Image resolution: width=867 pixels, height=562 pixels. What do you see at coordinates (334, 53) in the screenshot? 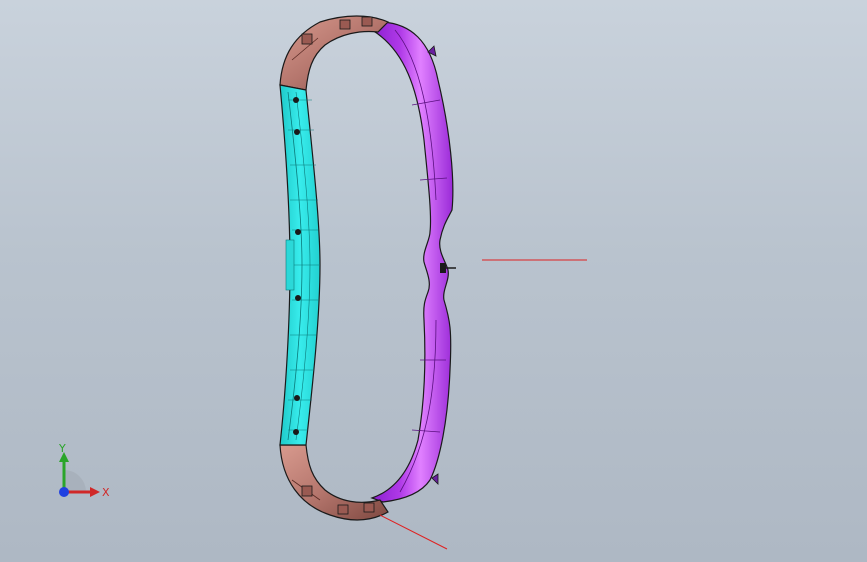
I see `top-corner-bracket` at bounding box center [334, 53].